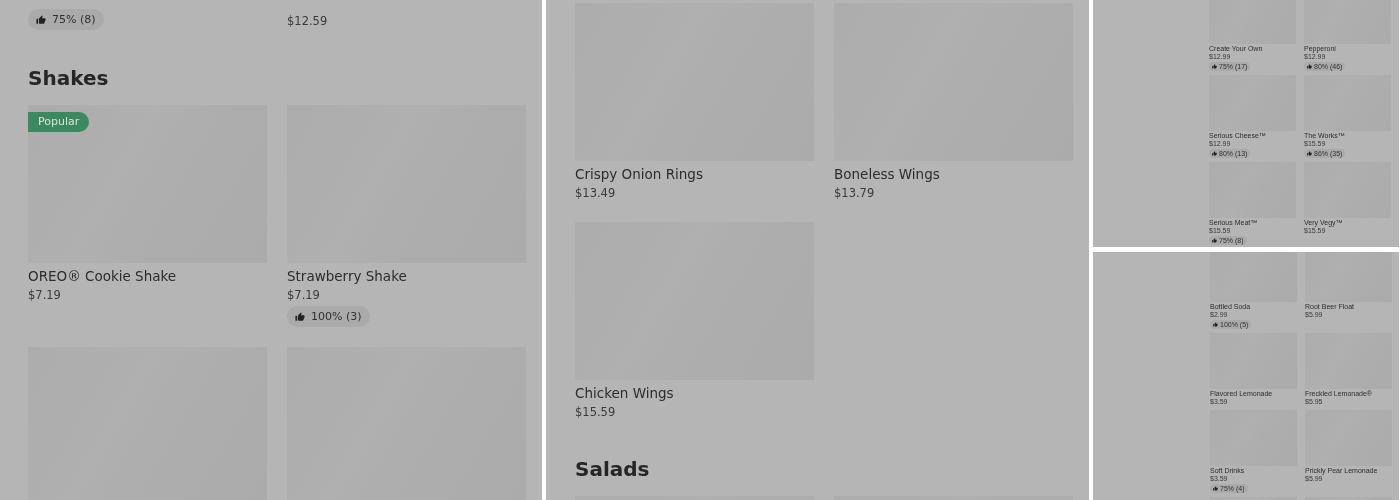 The height and width of the screenshot is (500, 1400). What do you see at coordinates (102, 276) in the screenshot?
I see `item-name: OREO® Cookie Shake` at bounding box center [102, 276].